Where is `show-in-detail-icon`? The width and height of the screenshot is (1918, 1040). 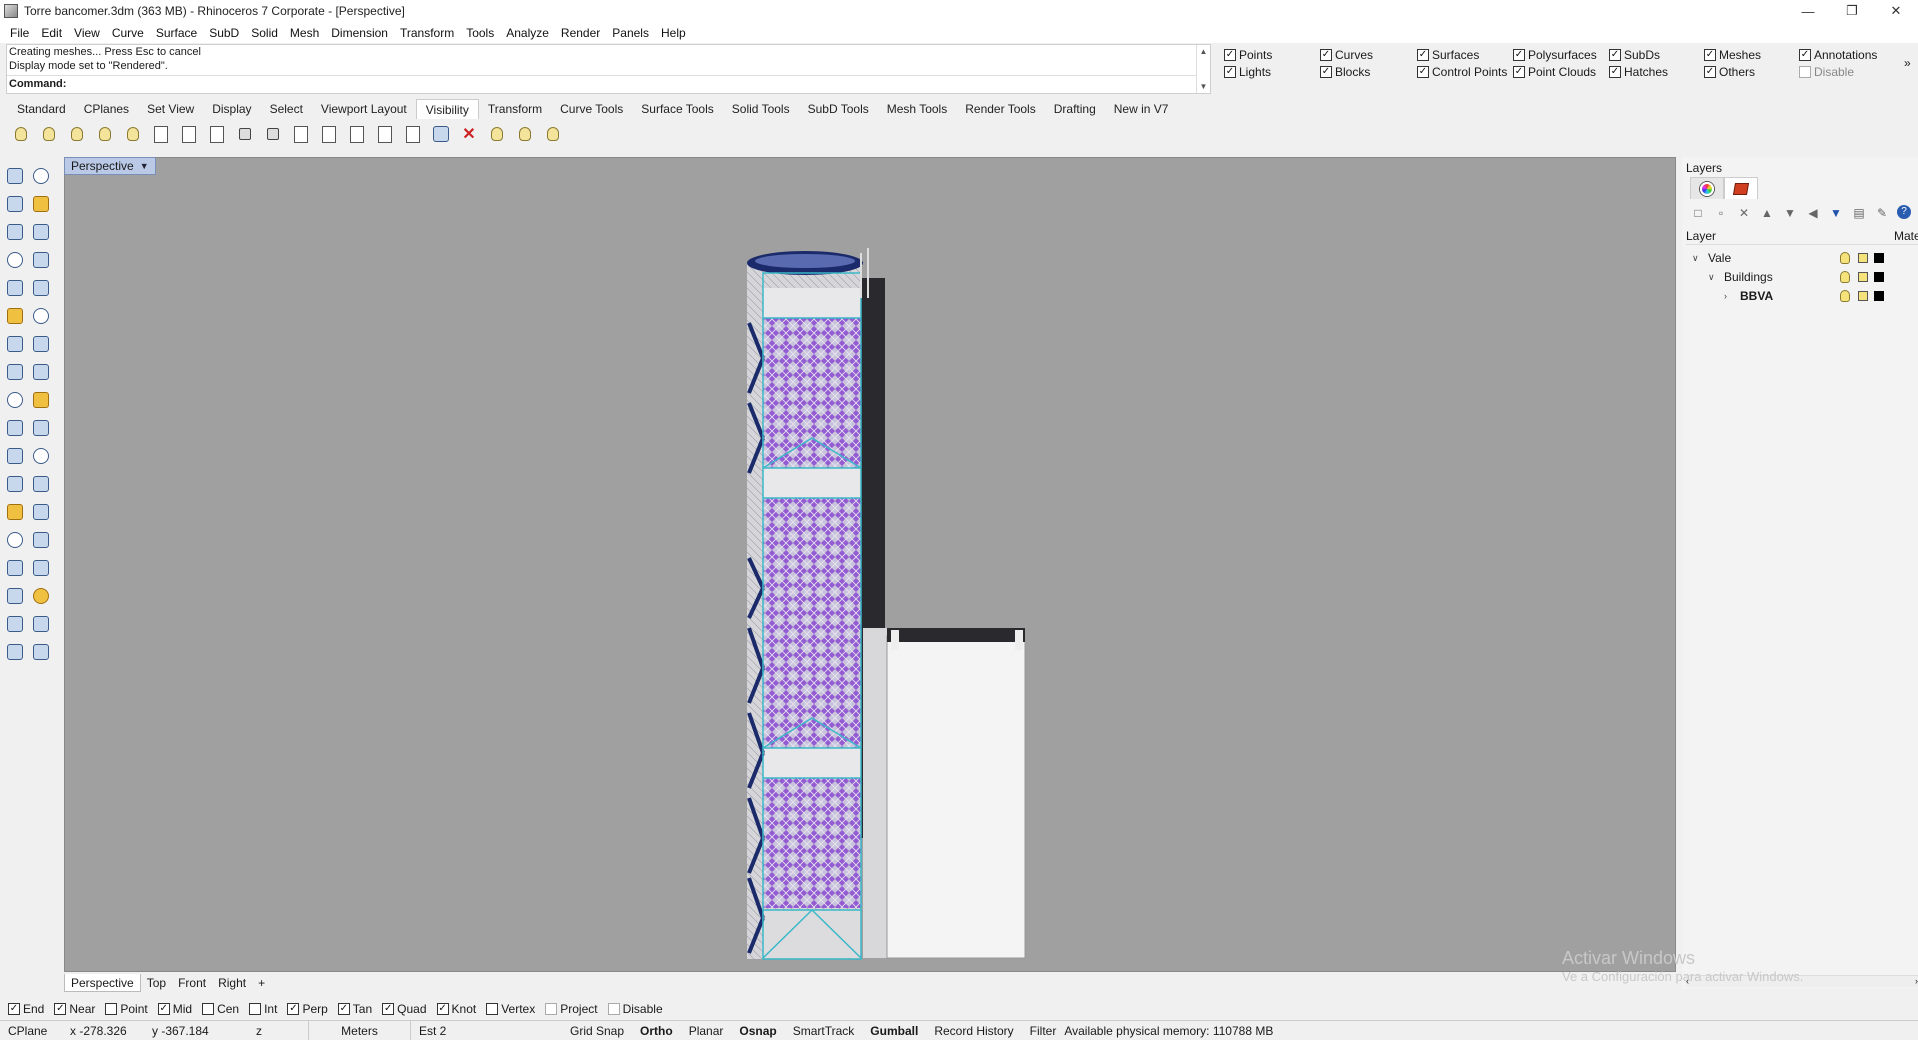
show-in-detail-icon is located at coordinates (189, 134).